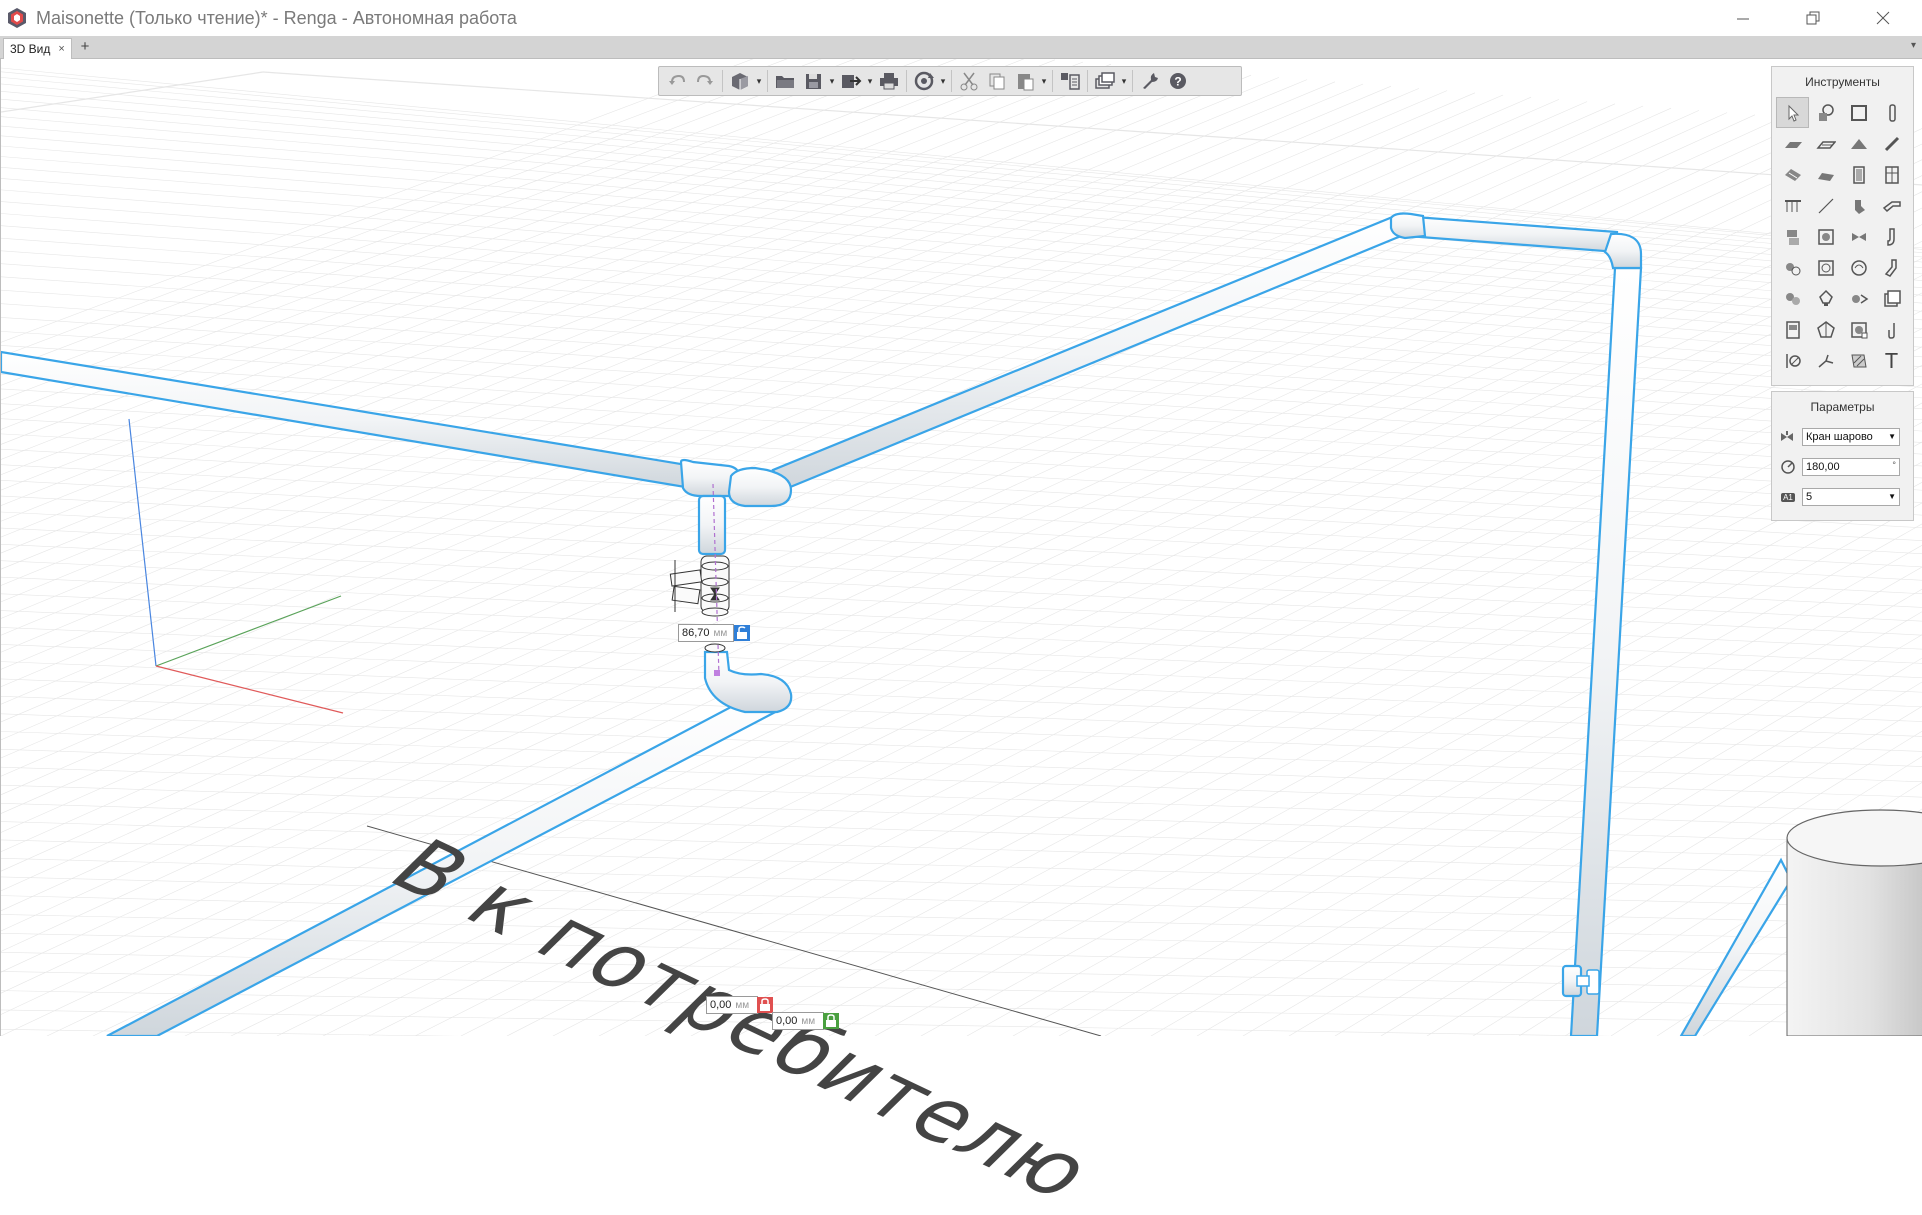 This screenshot has width=1922, height=1215. What do you see at coordinates (813, 81) in the screenshot?
I see `save-button` at bounding box center [813, 81].